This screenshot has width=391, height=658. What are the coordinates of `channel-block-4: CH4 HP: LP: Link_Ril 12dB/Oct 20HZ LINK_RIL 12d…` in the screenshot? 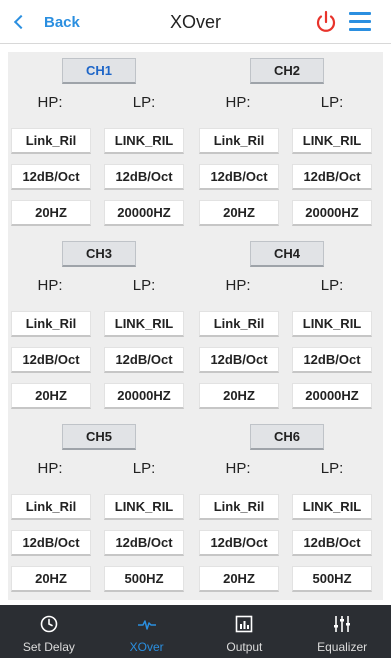 It's located at (290, 325).